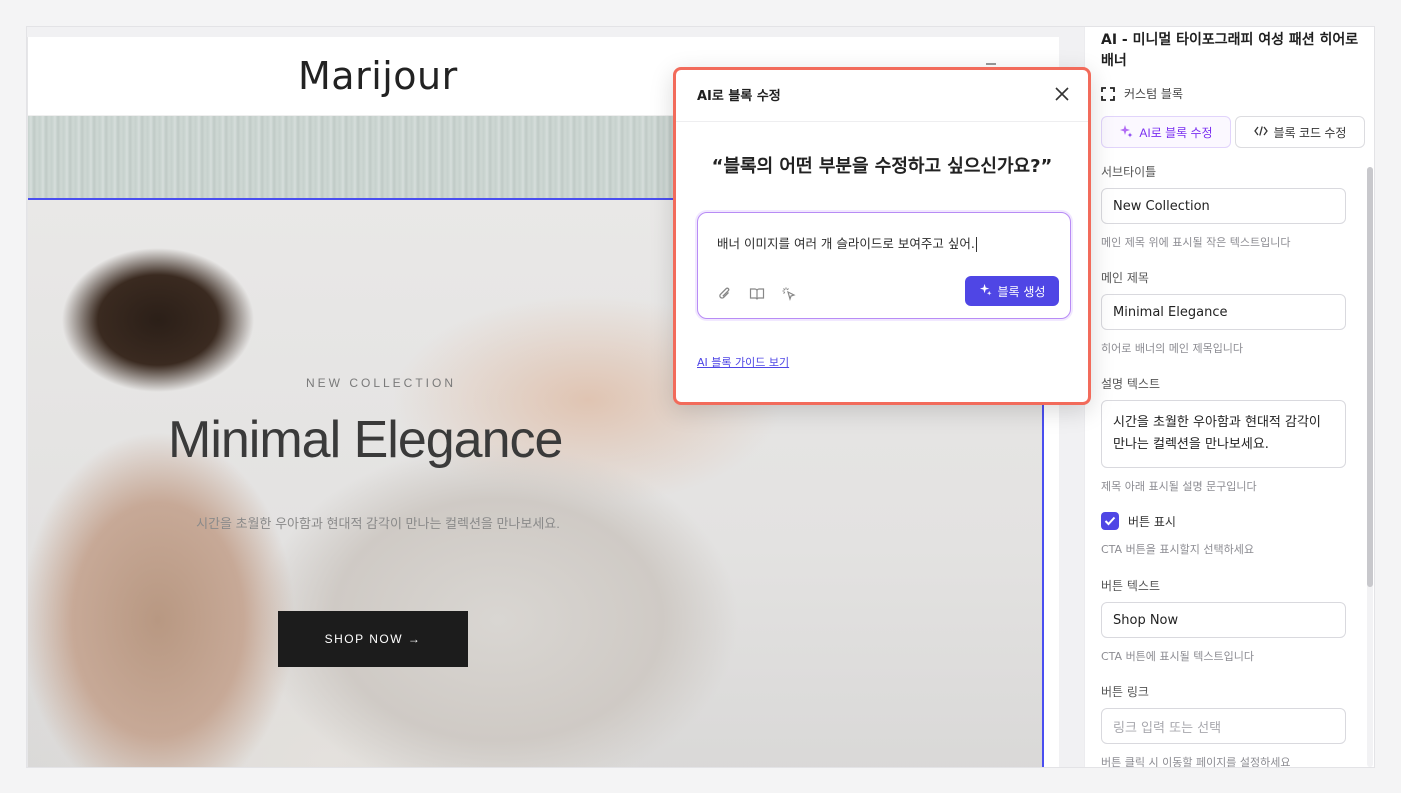 Image resolution: width=1401 pixels, height=793 pixels. What do you see at coordinates (743, 362) in the screenshot?
I see `ai-guide-link: AI 블록 가이드 보기` at bounding box center [743, 362].